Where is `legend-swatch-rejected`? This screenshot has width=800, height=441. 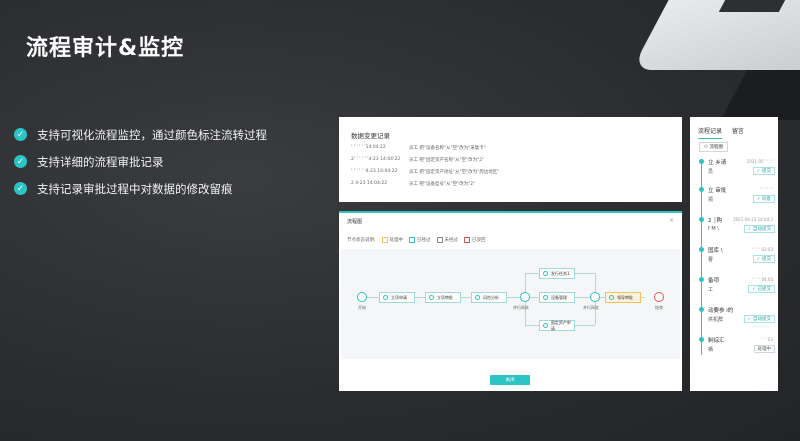
legend-swatch-rejected is located at coordinates (467, 240).